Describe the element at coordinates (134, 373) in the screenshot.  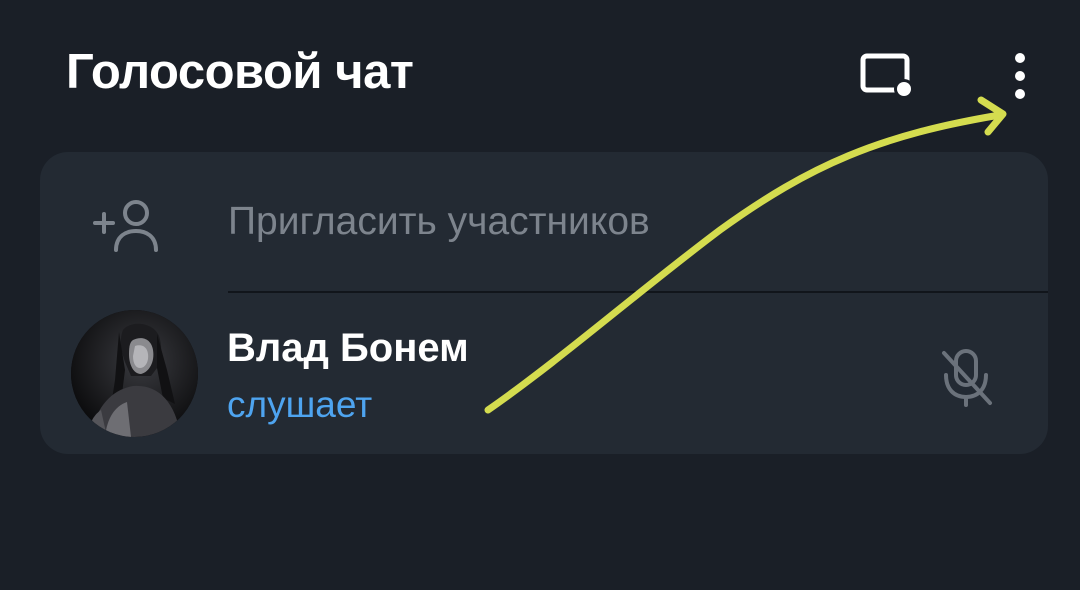
I see `avatar` at that location.